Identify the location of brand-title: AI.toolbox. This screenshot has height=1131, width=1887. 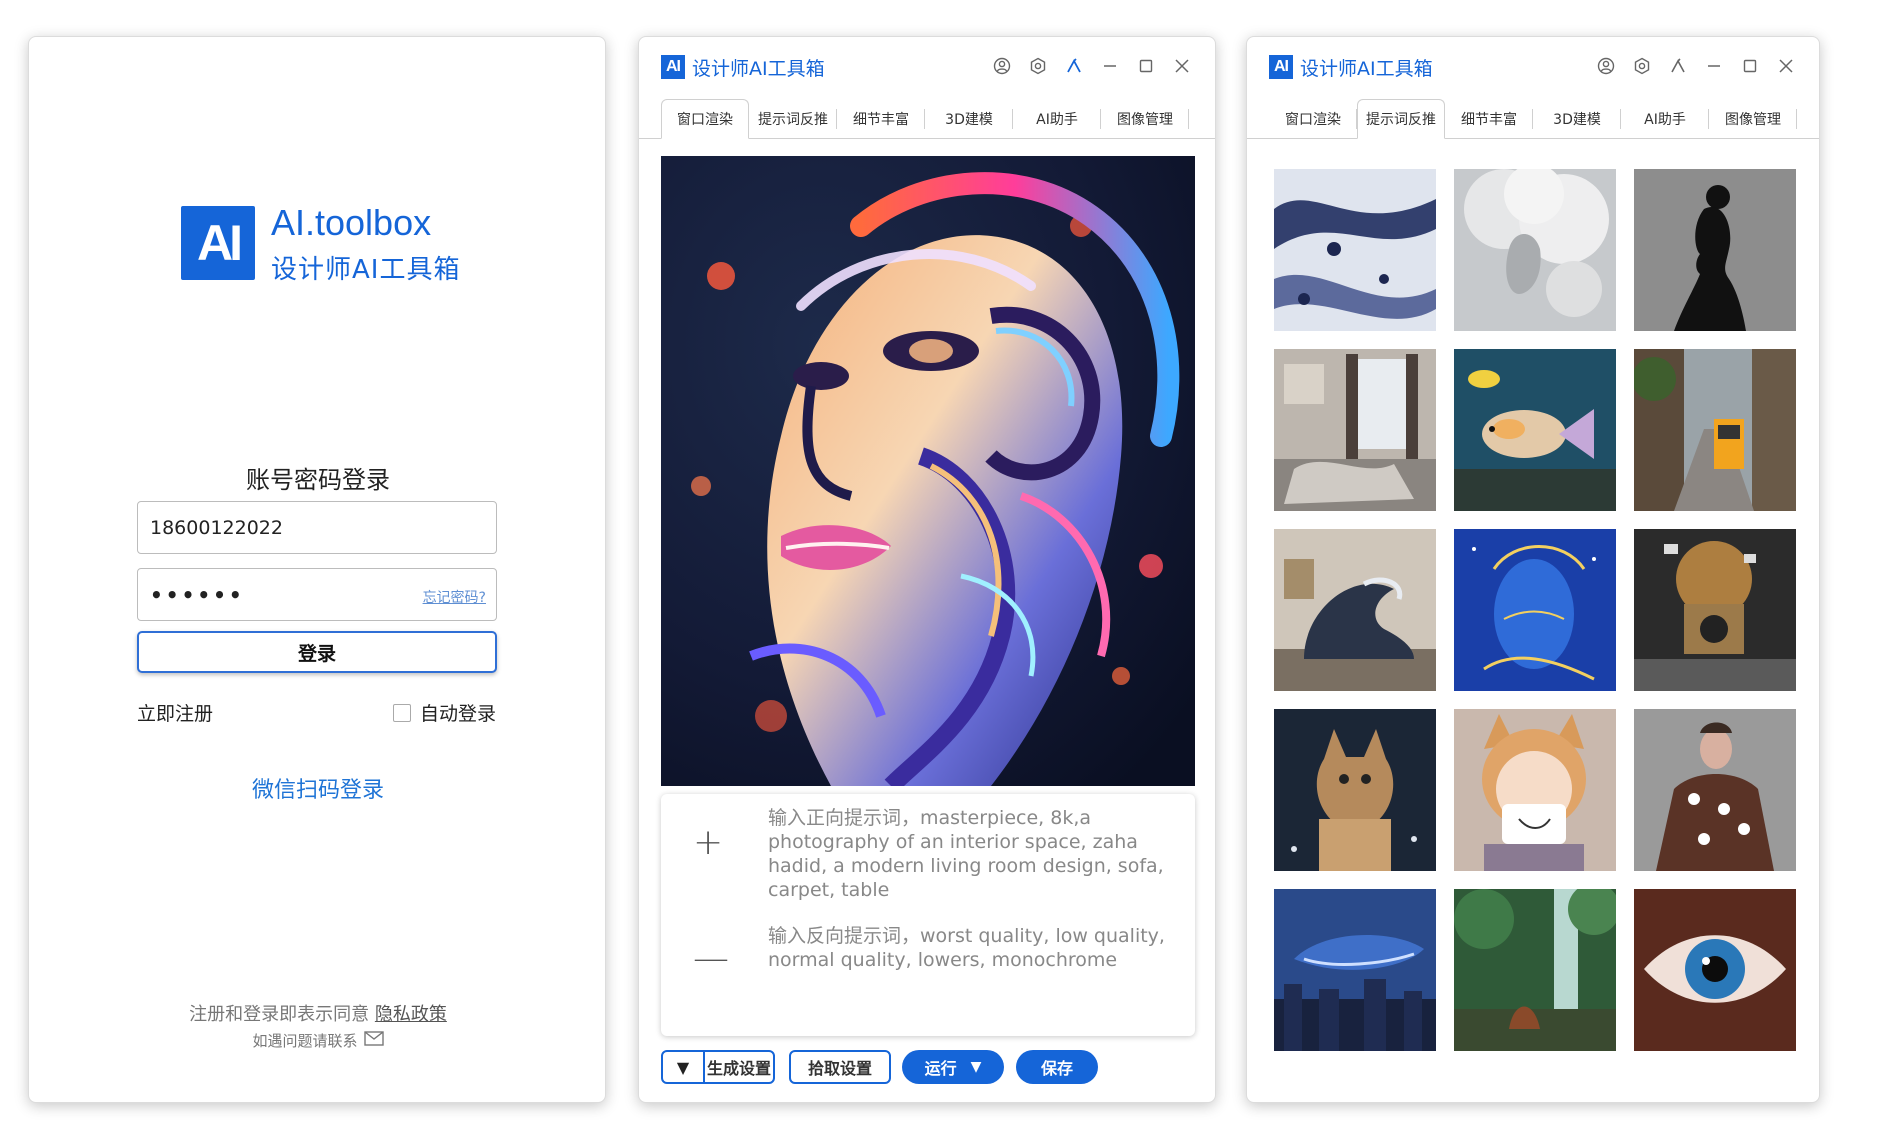
(351, 222).